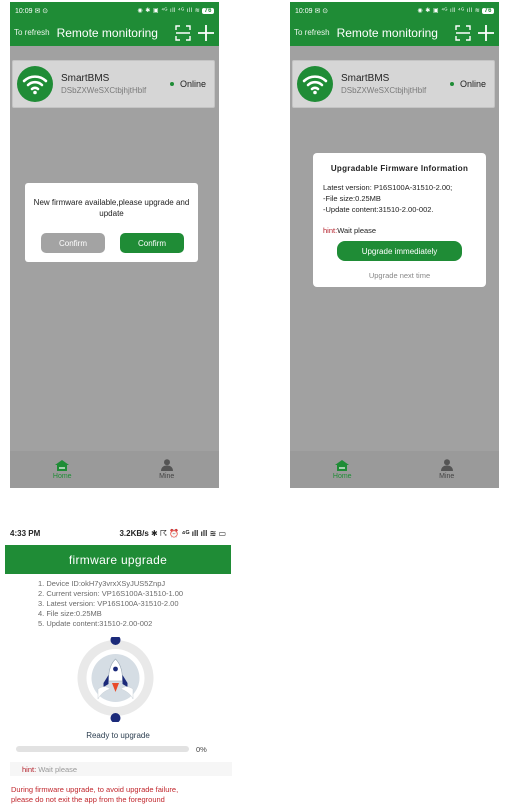 The width and height of the screenshot is (508, 811). What do you see at coordinates (399, 251) in the screenshot?
I see `upgrade-now-button: Upgrade immediately` at bounding box center [399, 251].